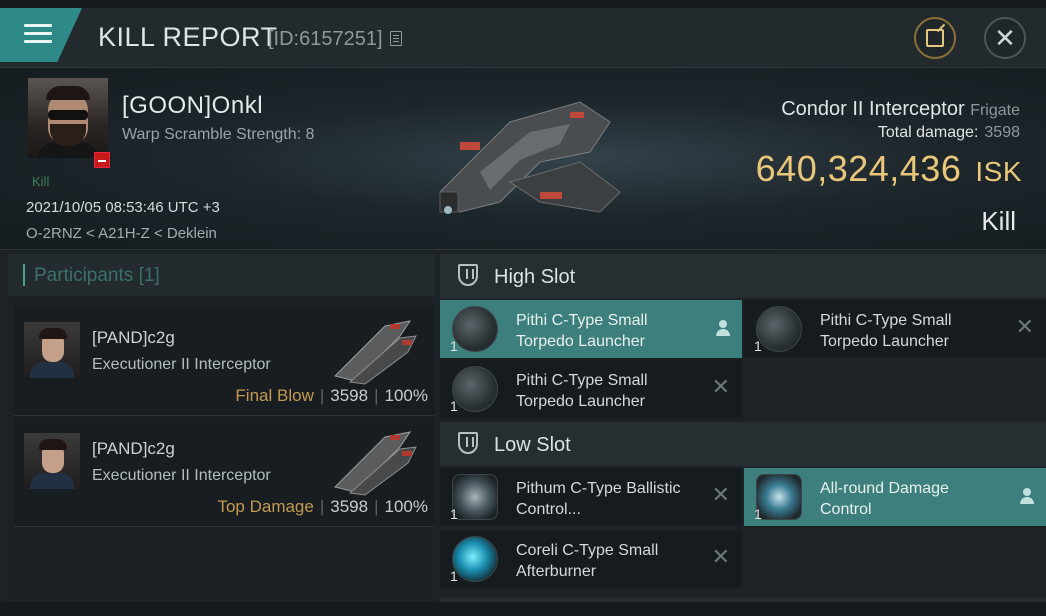 The image size is (1046, 616). Describe the element at coordinates (858, 168) in the screenshot. I see `isk-value: 640,324,436` at that location.